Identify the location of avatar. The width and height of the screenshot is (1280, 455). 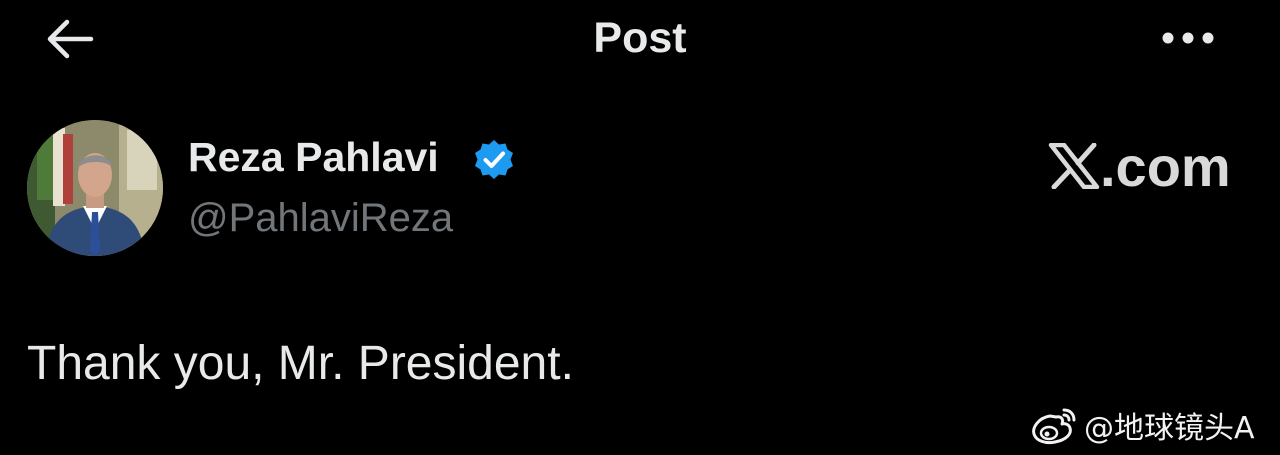
(95, 188).